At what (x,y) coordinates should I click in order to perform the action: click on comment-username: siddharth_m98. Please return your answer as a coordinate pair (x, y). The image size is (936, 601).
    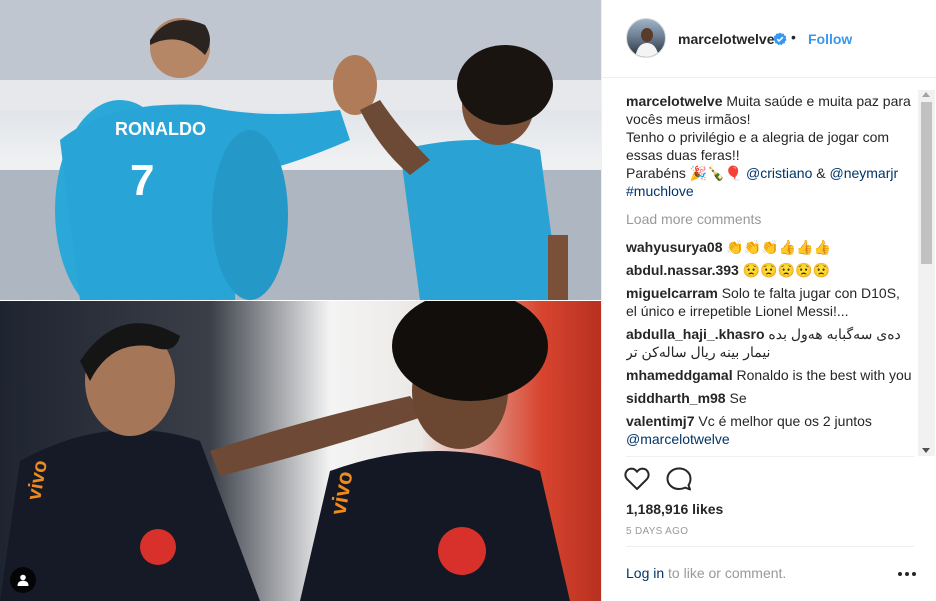
    Looking at the image, I should click on (676, 398).